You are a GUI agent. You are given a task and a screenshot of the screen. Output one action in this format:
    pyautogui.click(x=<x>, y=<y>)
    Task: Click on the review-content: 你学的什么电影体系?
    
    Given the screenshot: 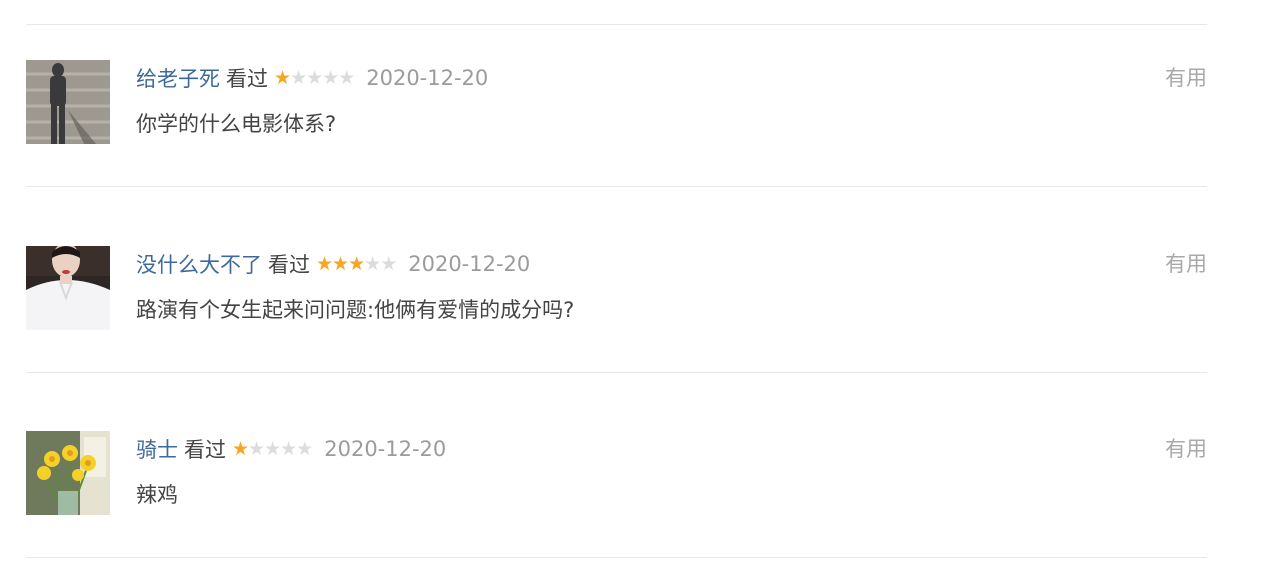 What is the action you would take?
    pyautogui.click(x=236, y=124)
    